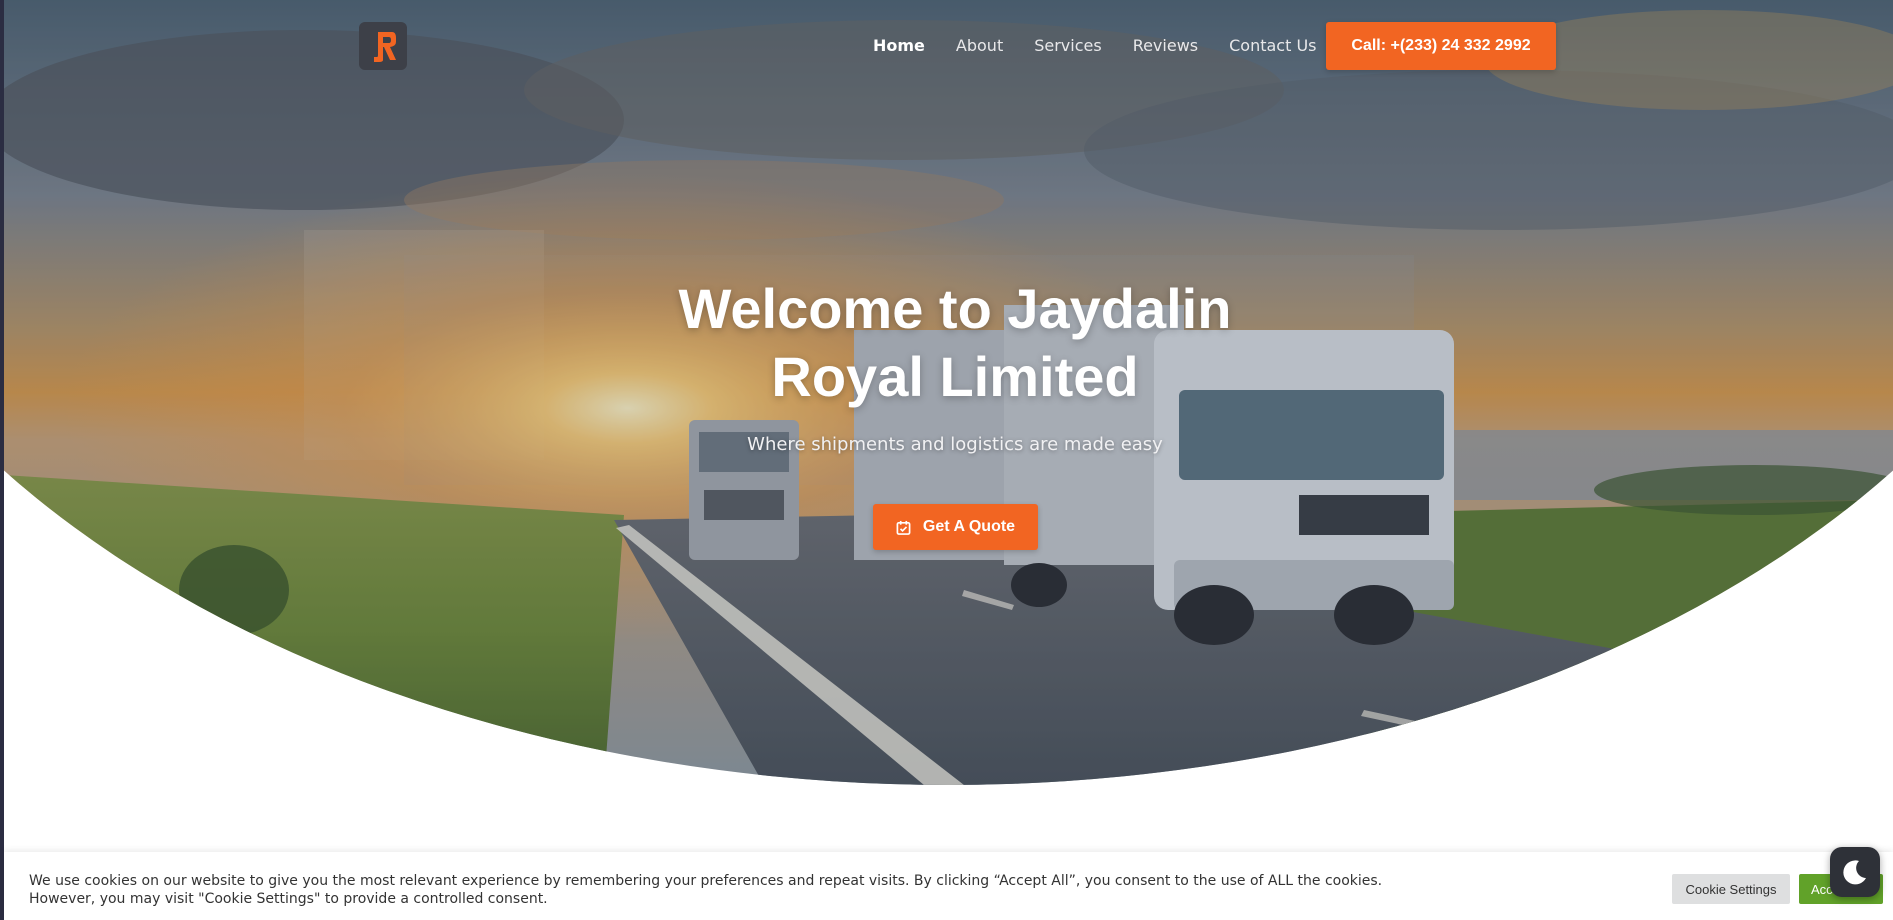 The width and height of the screenshot is (1893, 920). I want to click on main-nav: Home About Services Reviews Contact Us, so click(1110, 45).